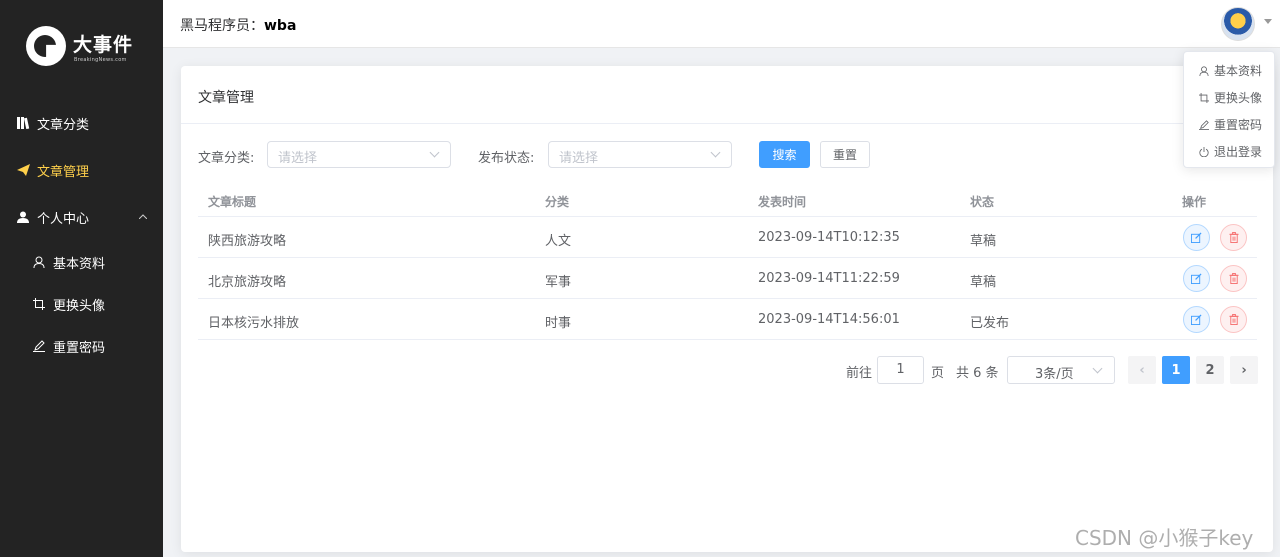  Describe the element at coordinates (1142, 370) in the screenshot. I see `prev-page-button: ‹` at that location.